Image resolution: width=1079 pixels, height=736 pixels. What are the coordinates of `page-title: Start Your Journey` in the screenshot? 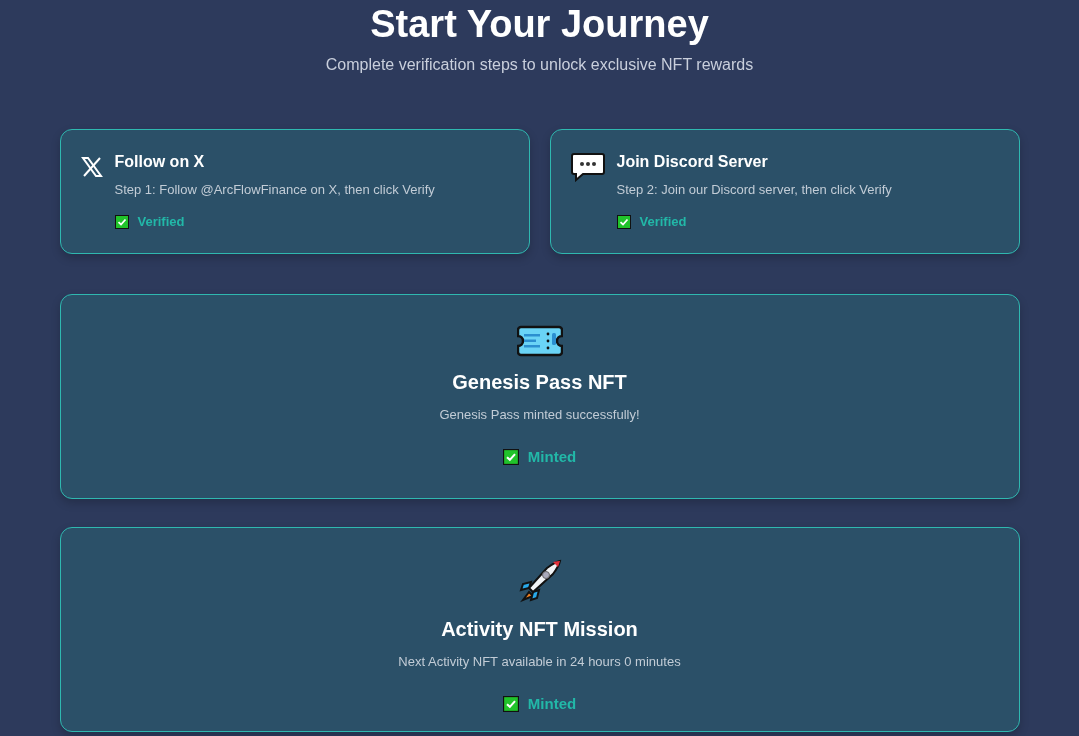 It's located at (539, 24).